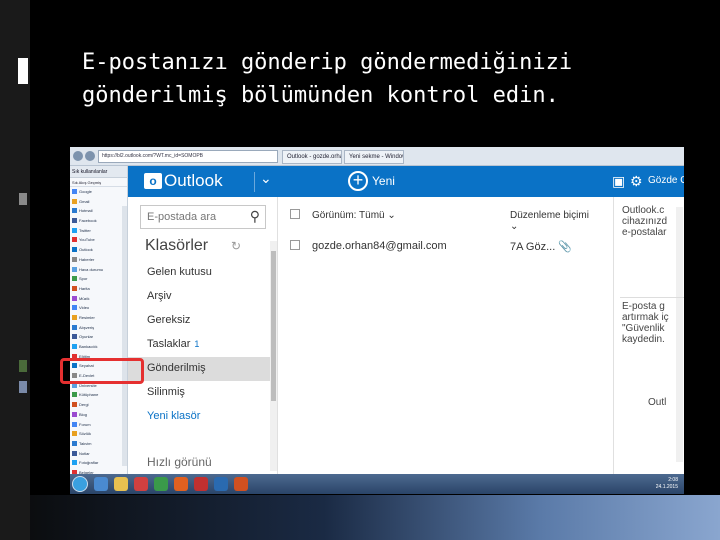 The image size is (720, 540). What do you see at coordinates (201, 484) in the screenshot?
I see `app-icon` at bounding box center [201, 484].